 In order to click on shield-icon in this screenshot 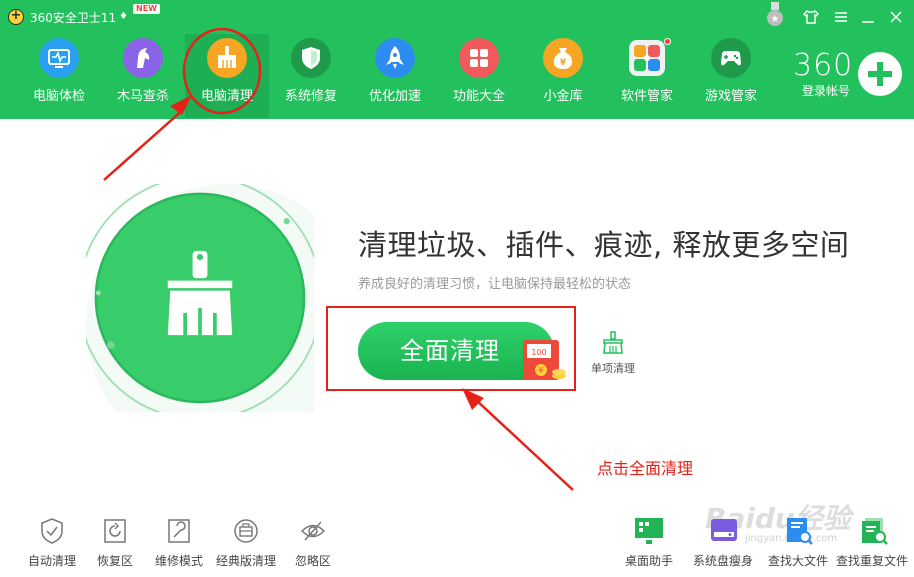, I will do `click(311, 58)`.